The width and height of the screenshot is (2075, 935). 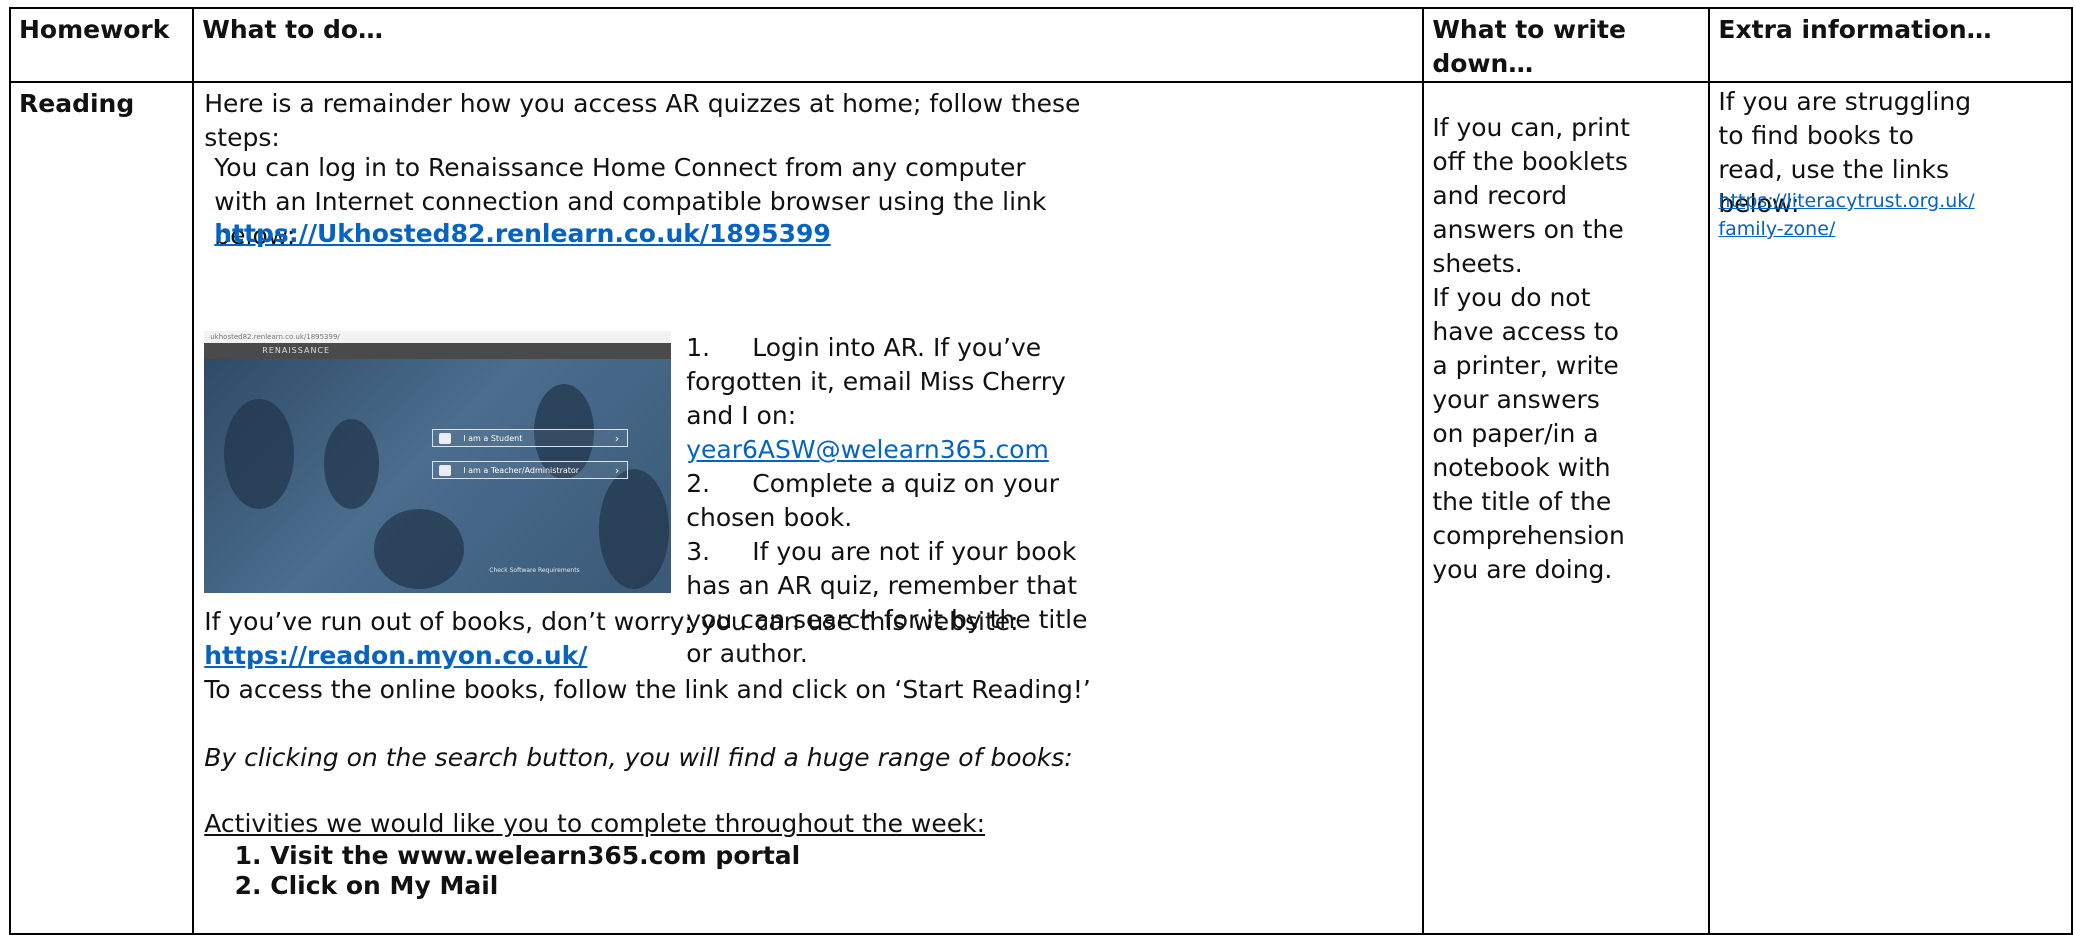 I want to click on teacher-icon, so click(x=445, y=470).